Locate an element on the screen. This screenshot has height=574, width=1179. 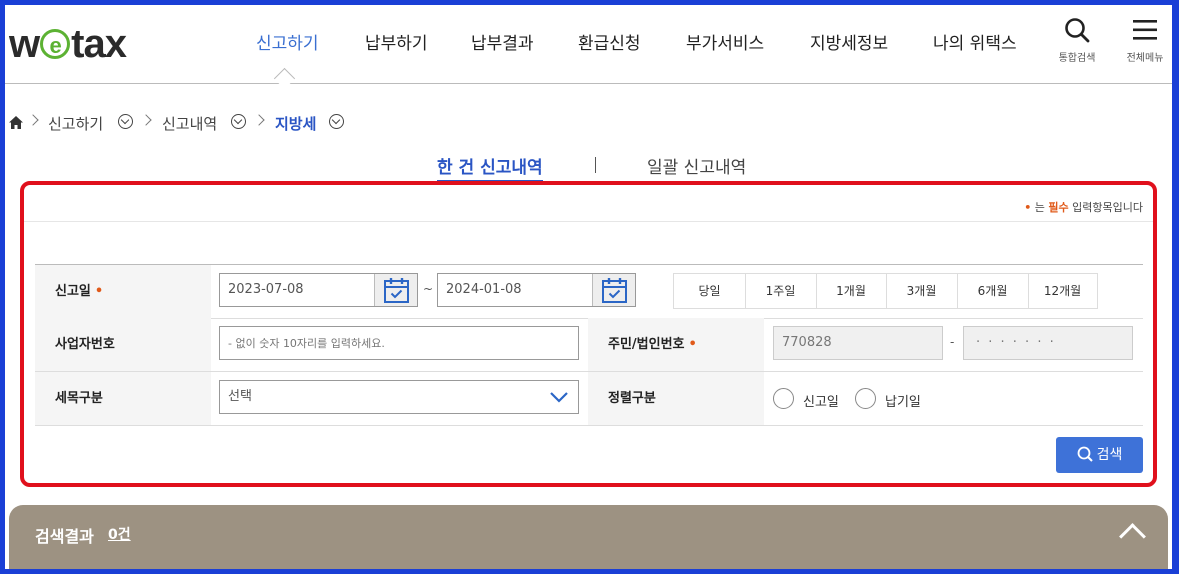
nav-local-tax-info: 지방세정보 is located at coordinates (849, 44).